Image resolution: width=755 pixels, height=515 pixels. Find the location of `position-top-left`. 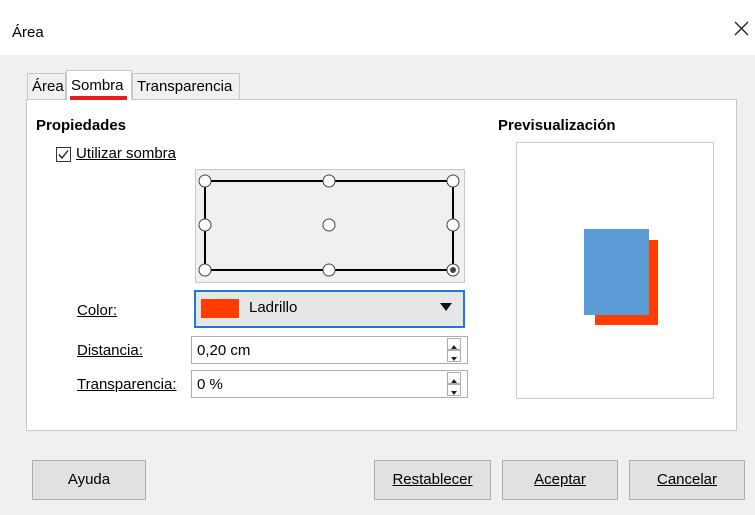

position-top-left is located at coordinates (205, 181).